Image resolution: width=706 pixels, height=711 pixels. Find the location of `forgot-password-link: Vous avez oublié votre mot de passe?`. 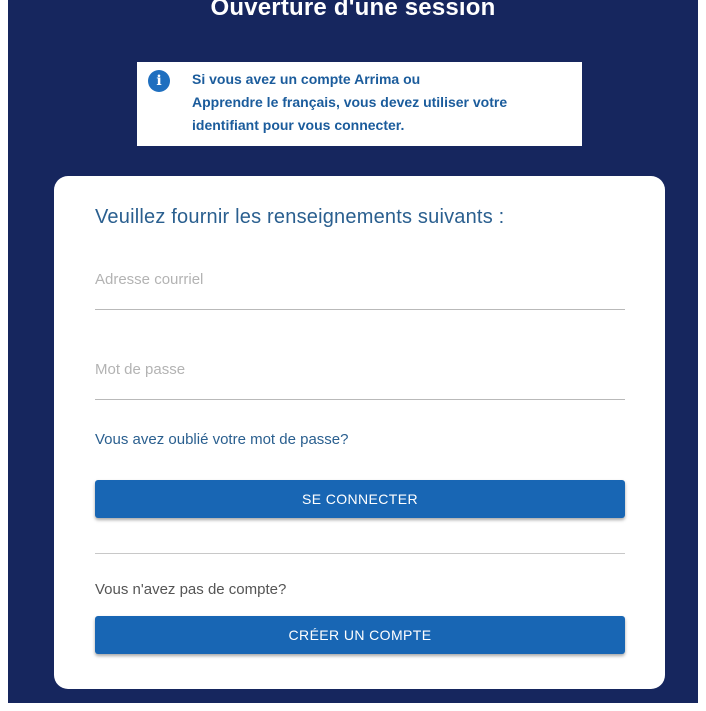

forgot-password-link: Vous avez oublié votre mot de passe? is located at coordinates (222, 439).